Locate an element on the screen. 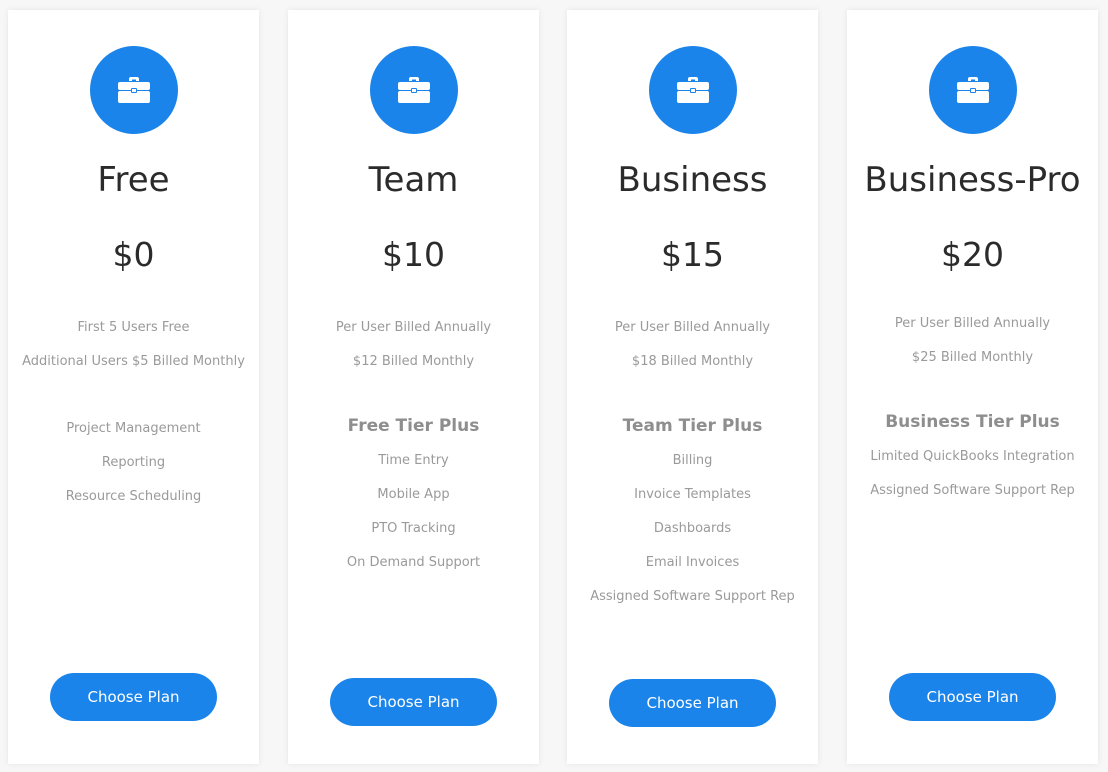  feature-item: Resource Scheduling is located at coordinates (133, 496).